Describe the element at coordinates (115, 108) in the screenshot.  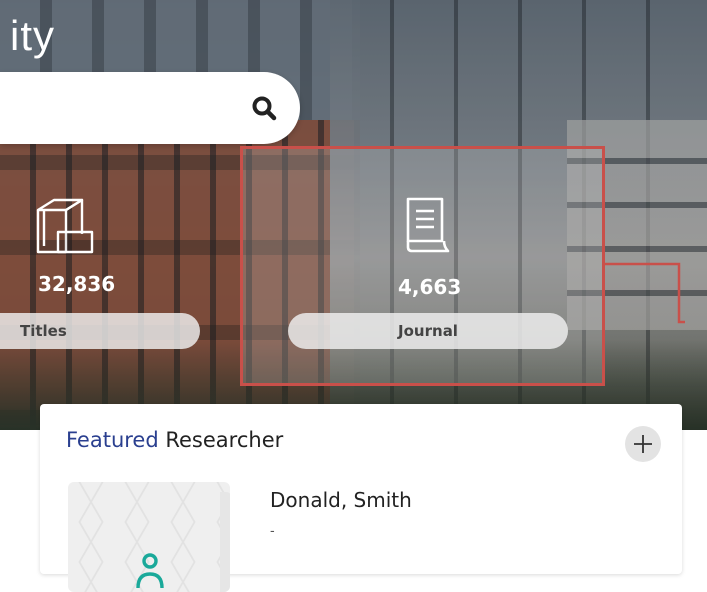
I see `search-input` at that location.